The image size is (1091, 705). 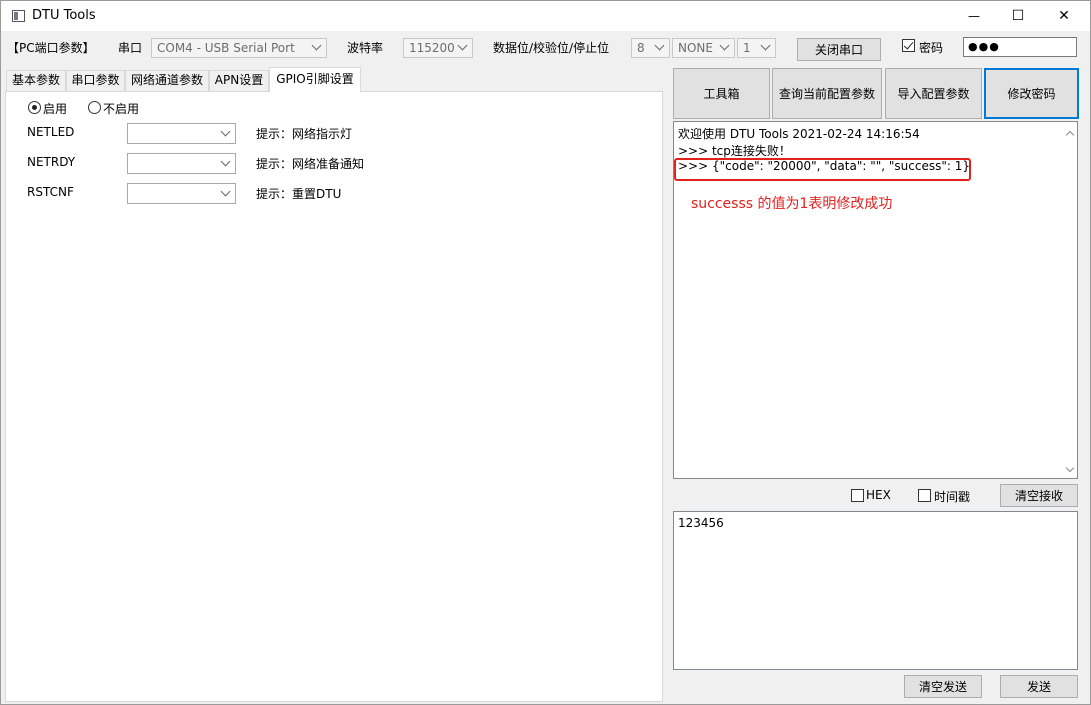 What do you see at coordinates (799, 134) in the screenshot?
I see `log-line: 欢迎使用 DTU Tools 2021-02-24 14:16:54` at bounding box center [799, 134].